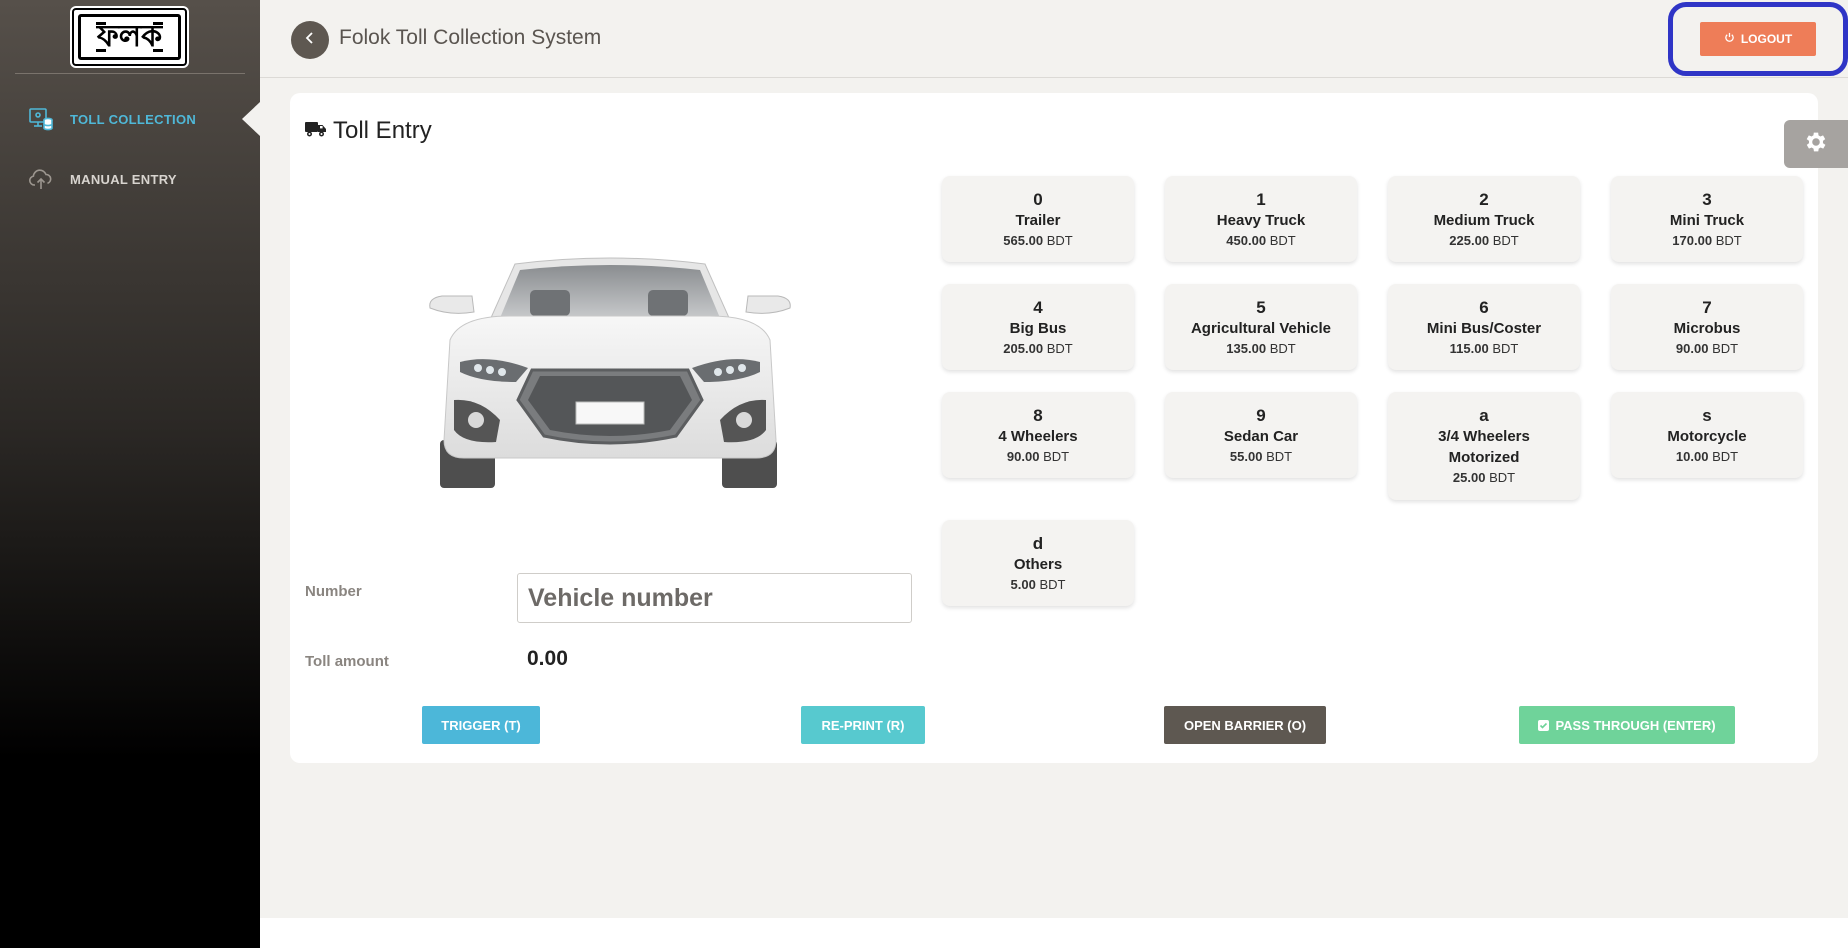  Describe the element at coordinates (1261, 435) in the screenshot. I see `vehicle-class-tile: 9 Sedan Car 55.00 BDT` at that location.